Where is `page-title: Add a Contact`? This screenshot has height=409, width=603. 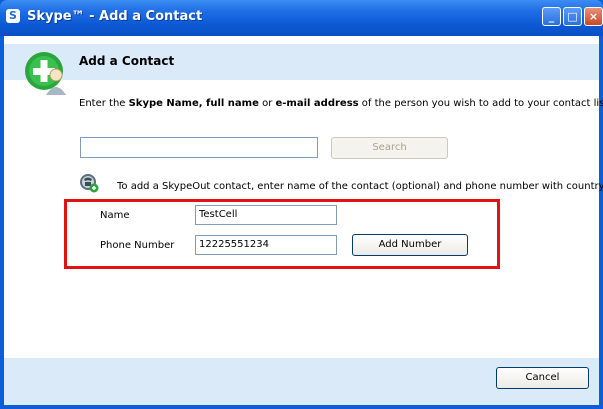 page-title: Add a Contact is located at coordinates (127, 61).